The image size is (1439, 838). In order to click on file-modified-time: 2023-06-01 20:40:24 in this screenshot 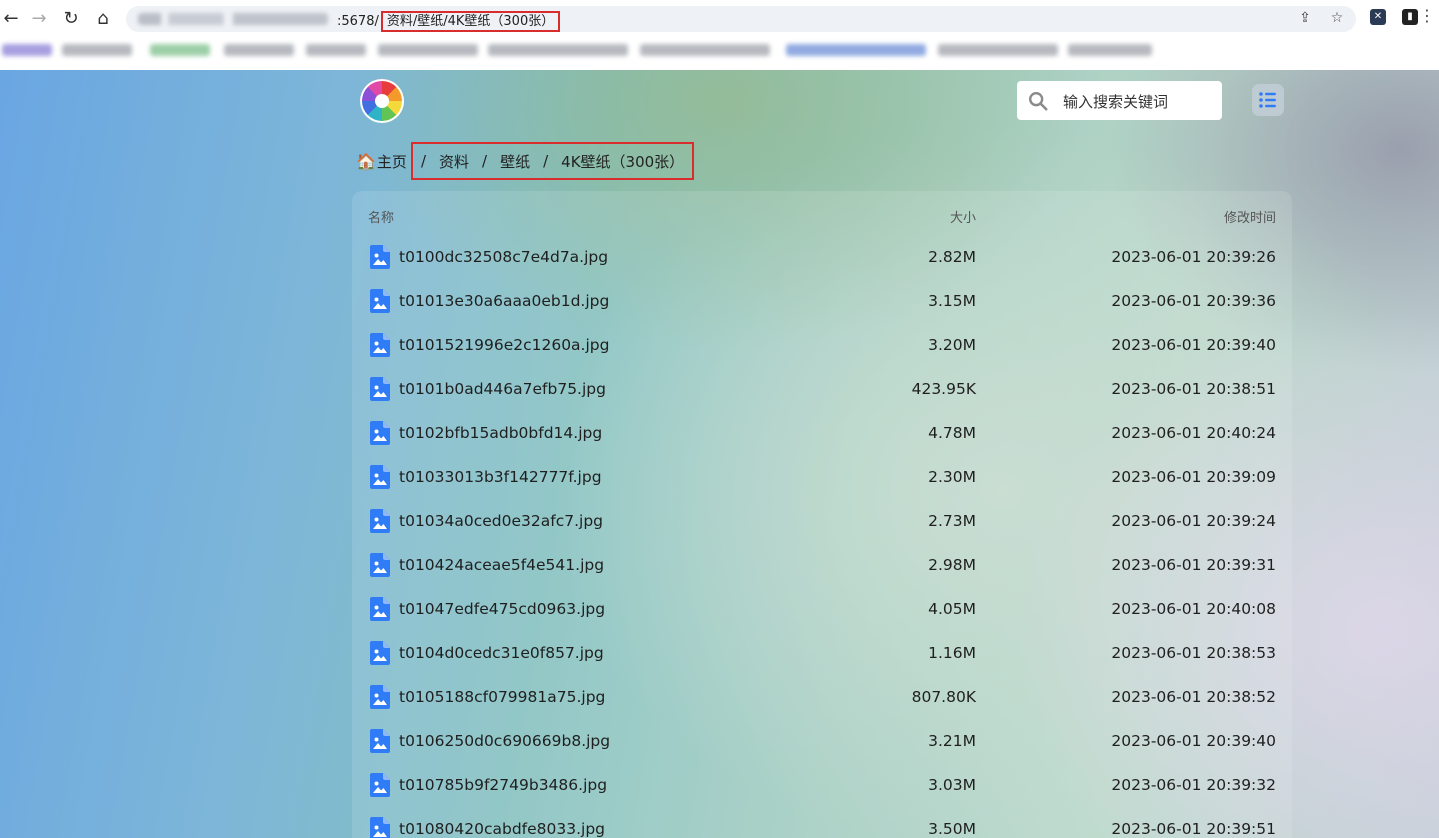, I will do `click(1193, 433)`.